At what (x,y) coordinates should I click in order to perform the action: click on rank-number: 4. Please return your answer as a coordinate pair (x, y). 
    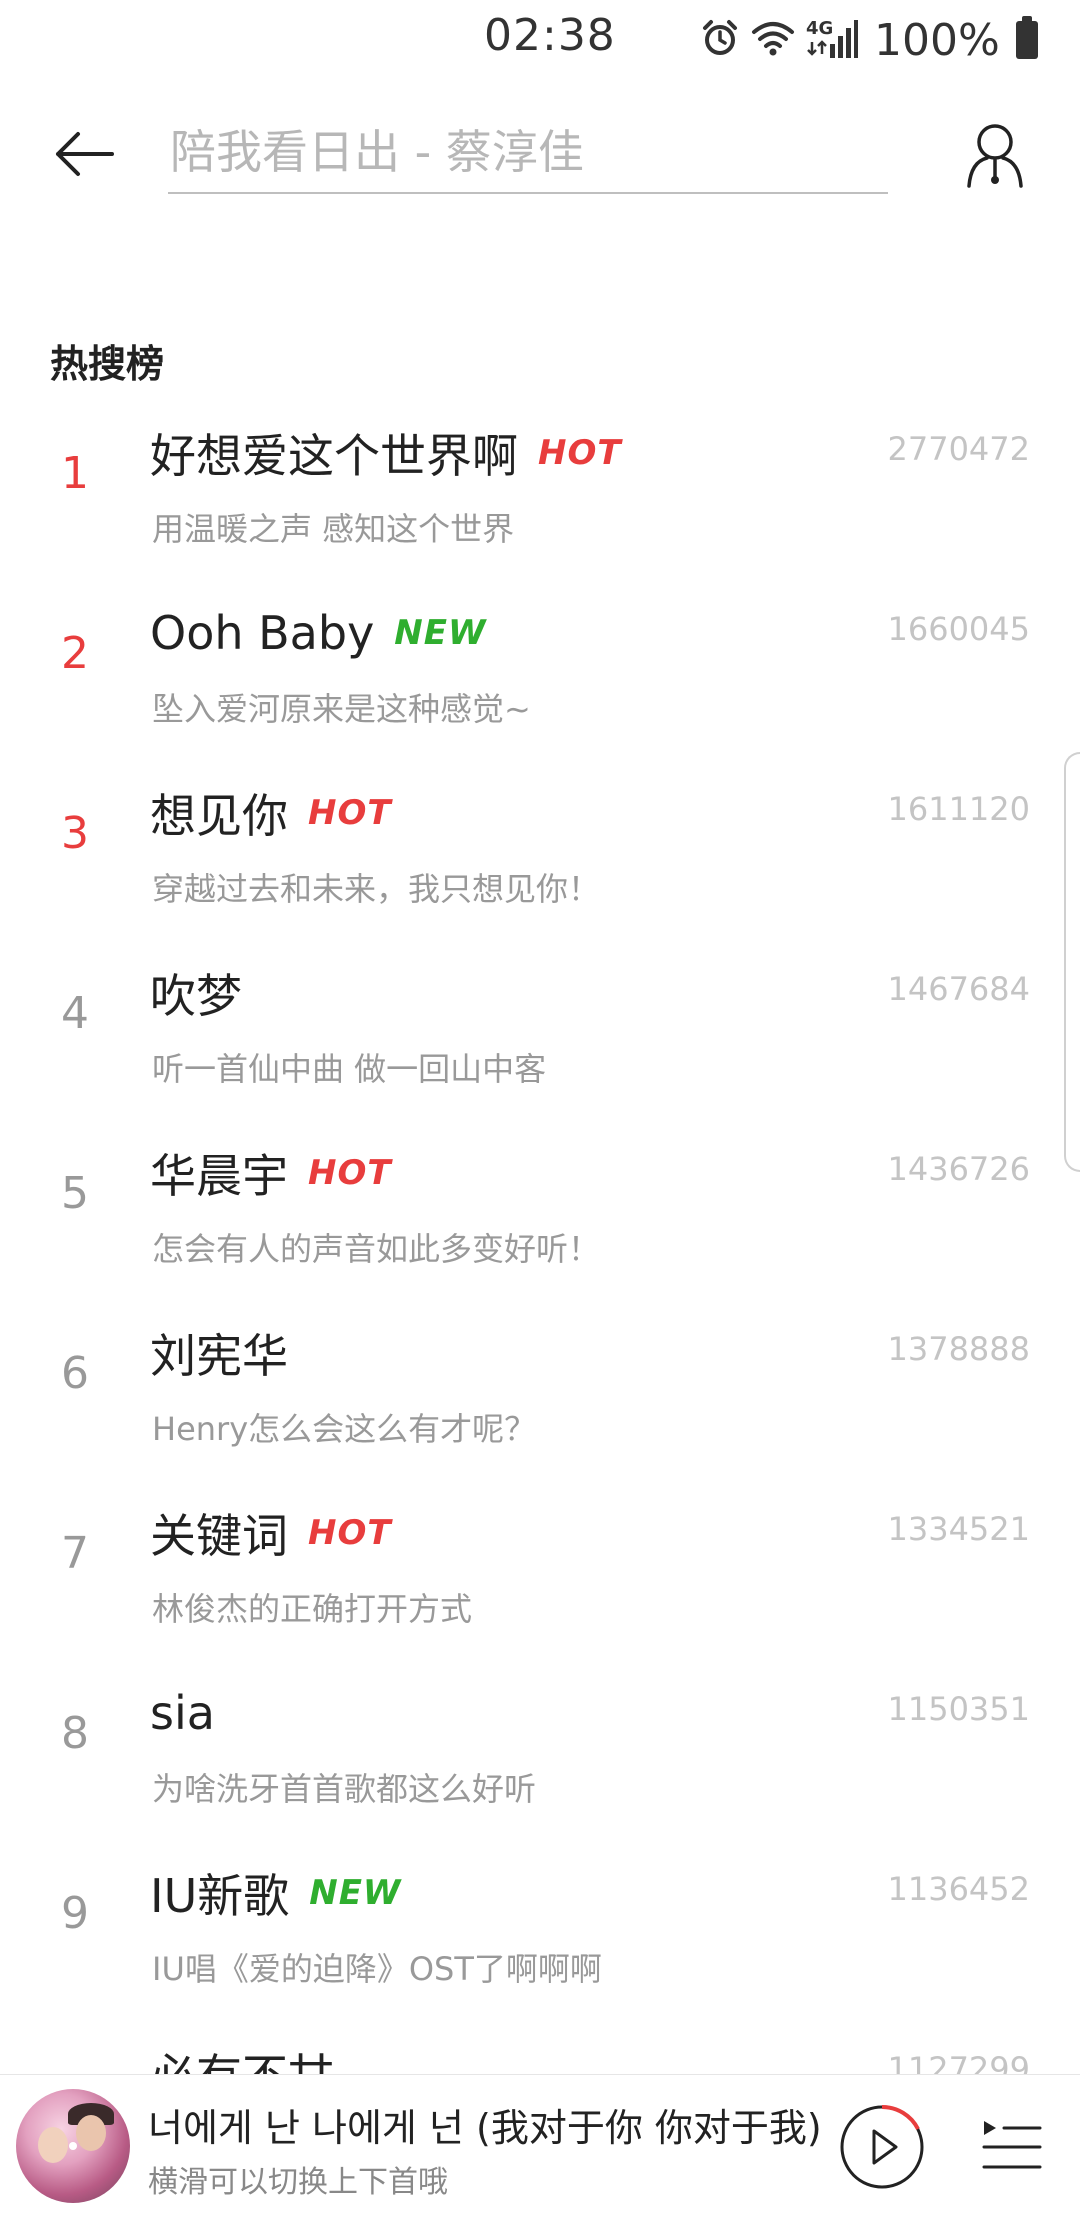
    Looking at the image, I should click on (75, 1013).